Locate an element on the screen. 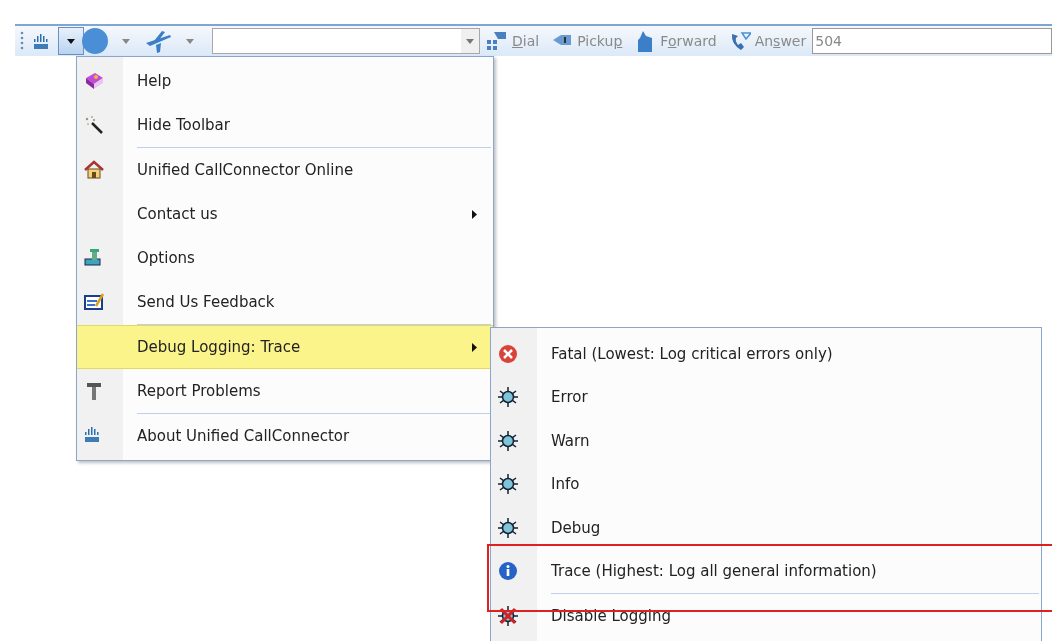  menu-item: Contact us is located at coordinates (285, 214).